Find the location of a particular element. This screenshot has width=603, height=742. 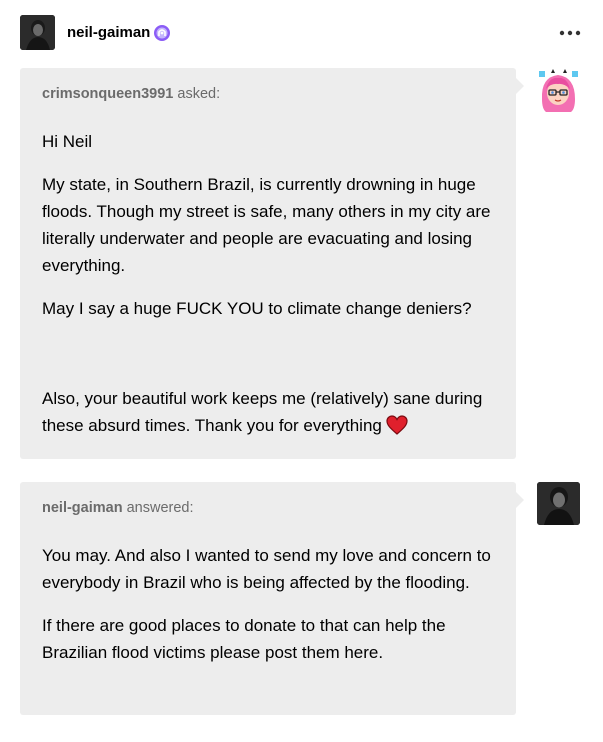

ellipsis-icon is located at coordinates (570, 32).